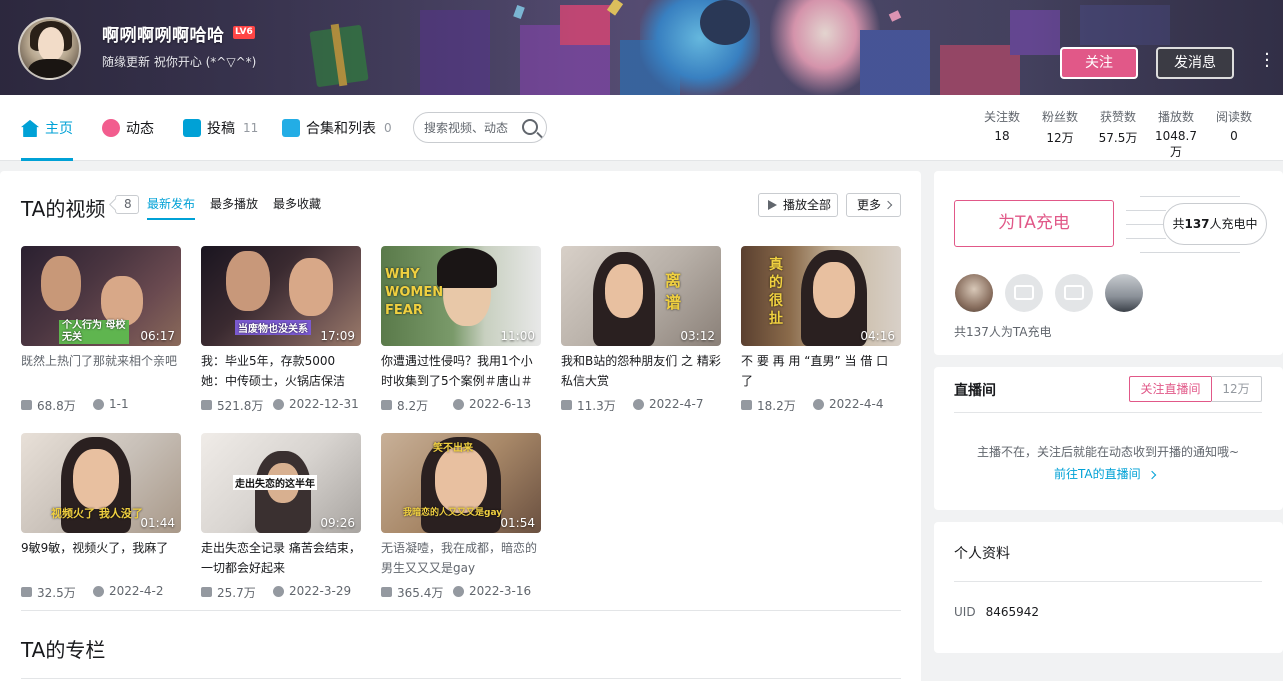  I want to click on thumbnail-caption: 我暗恋的人又又又是gay, so click(453, 513).